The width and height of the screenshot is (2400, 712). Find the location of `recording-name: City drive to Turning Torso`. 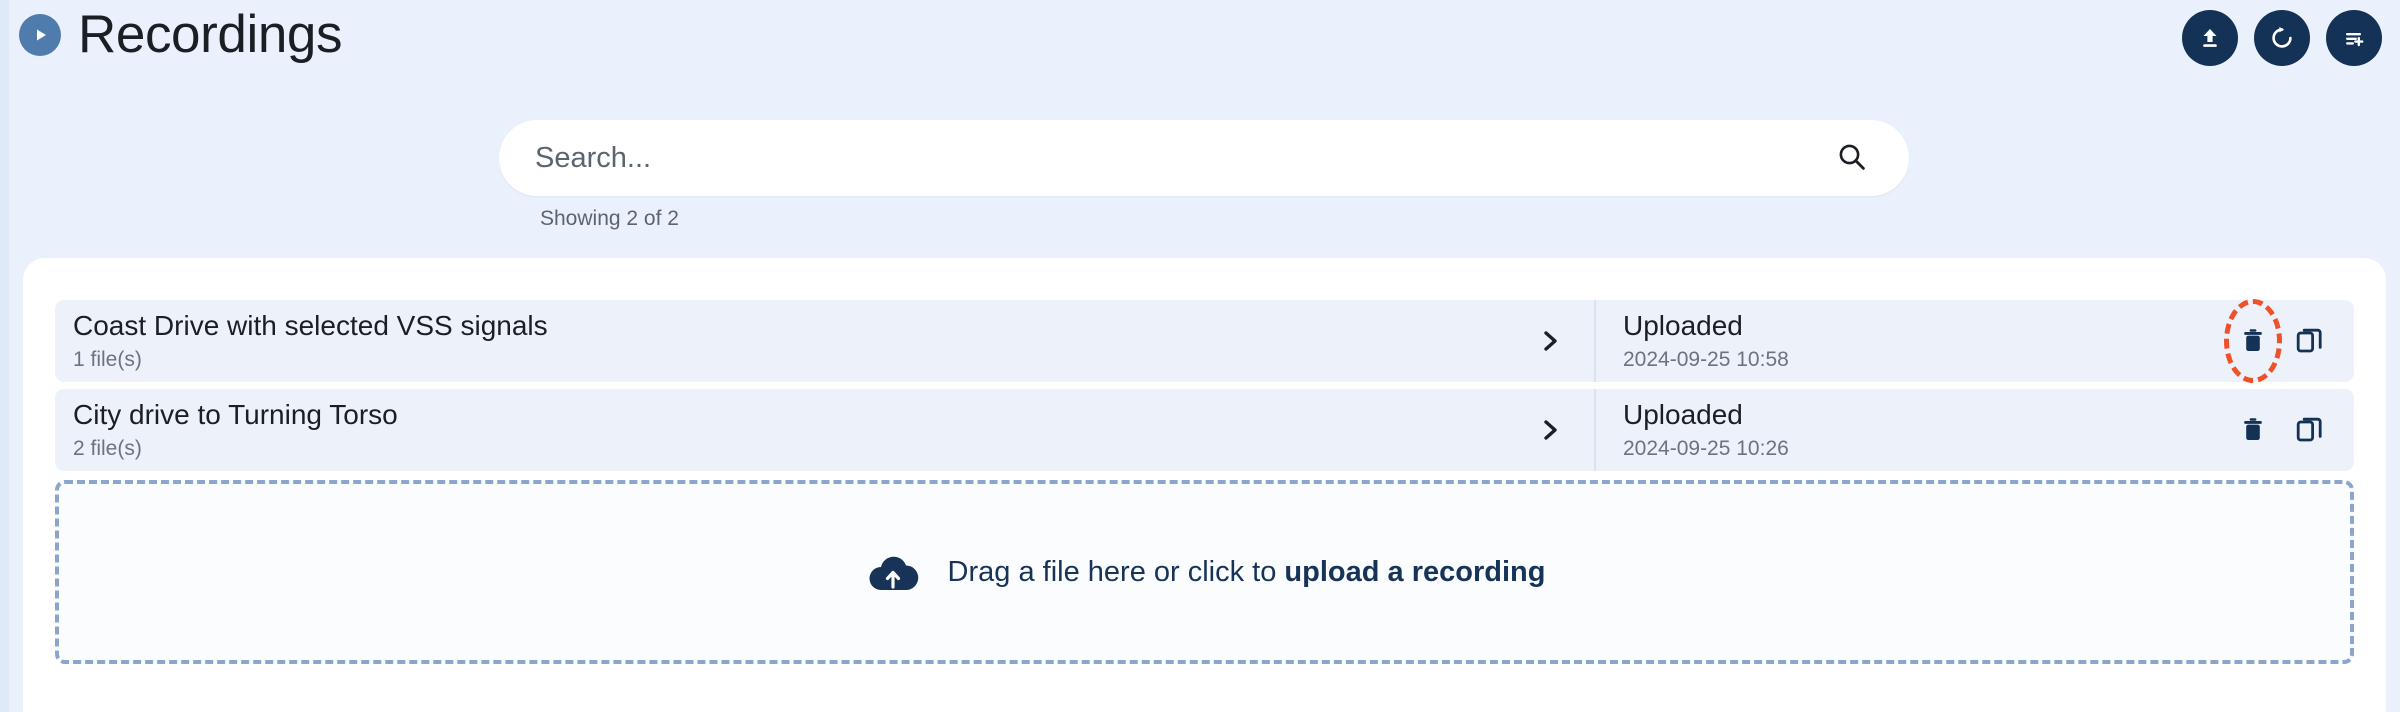

recording-name: City drive to Turning Torso is located at coordinates (235, 415).